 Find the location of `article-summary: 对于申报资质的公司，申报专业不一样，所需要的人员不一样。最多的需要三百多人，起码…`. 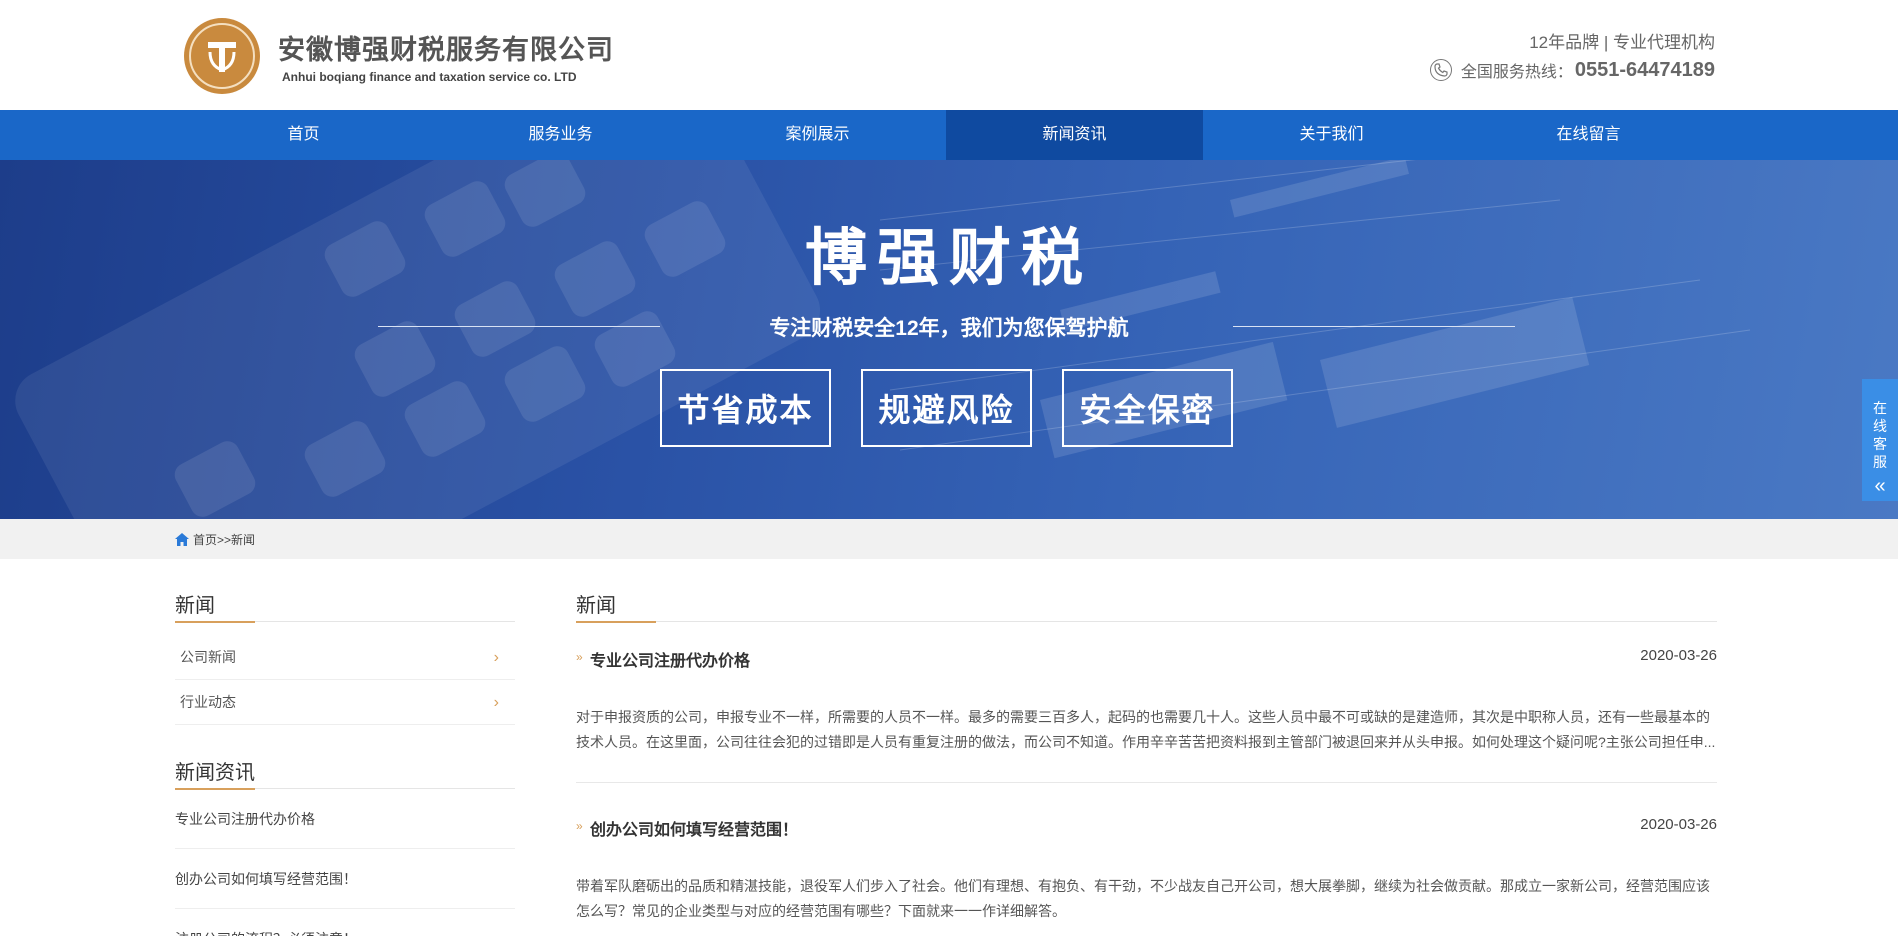

article-summary: 对于申报资质的公司，申报专业不一样，所需要的人员不一样。最多的需要三百多人，起码… is located at coordinates (1146, 729).